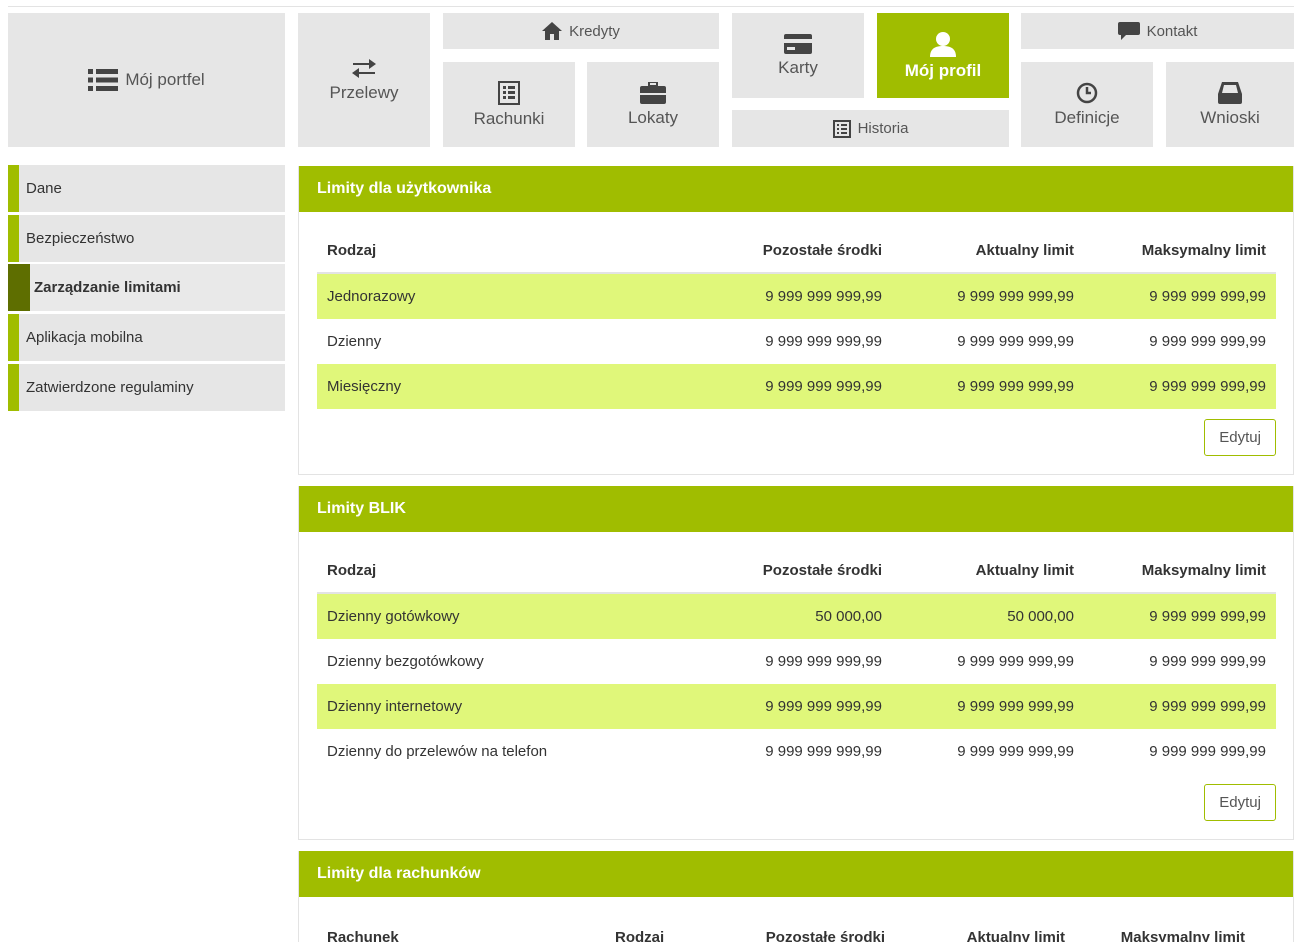  Describe the element at coordinates (653, 92) in the screenshot. I see `briefcase-icon` at that location.